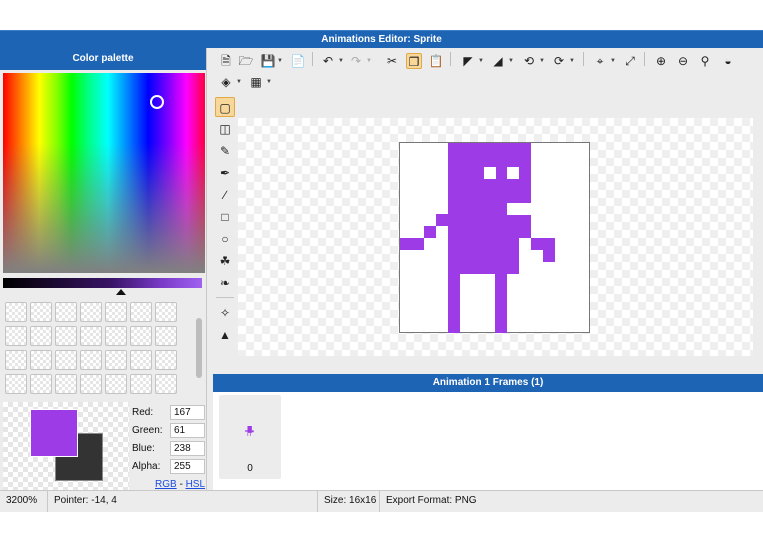  I want to click on ellipse-icon: ○, so click(225, 239).